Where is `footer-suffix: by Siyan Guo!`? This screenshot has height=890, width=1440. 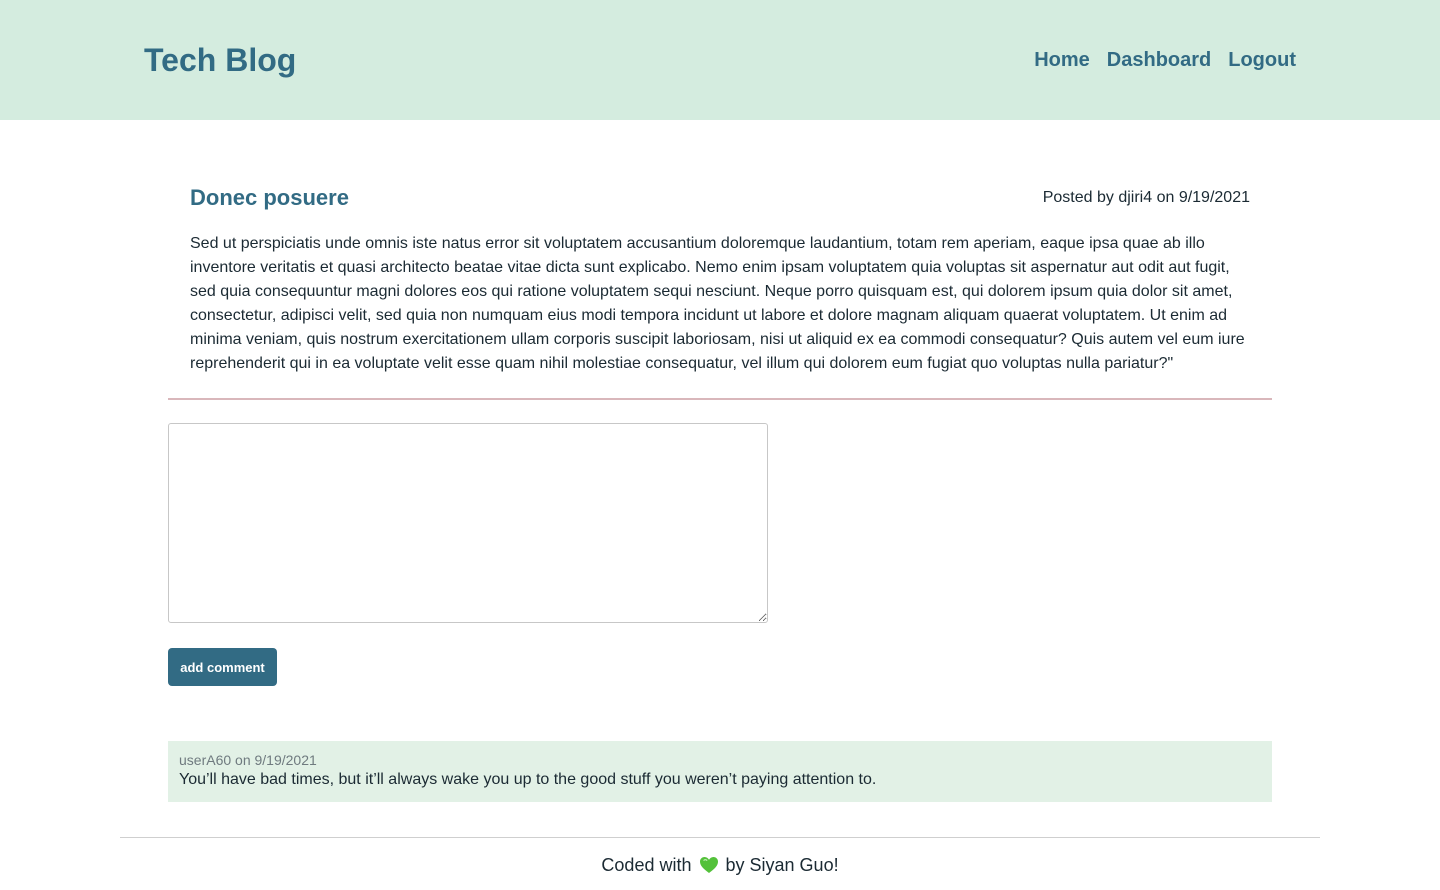
footer-suffix: by Siyan Guo! is located at coordinates (782, 865).